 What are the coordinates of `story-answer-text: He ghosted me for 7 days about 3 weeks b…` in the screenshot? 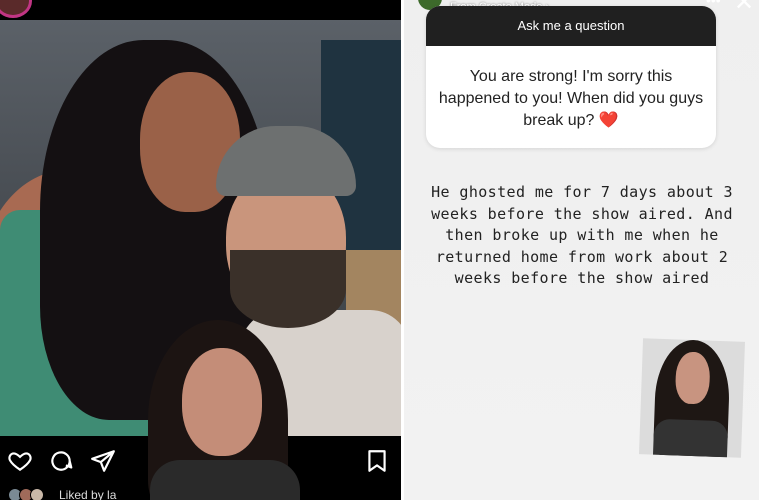 It's located at (582, 235).